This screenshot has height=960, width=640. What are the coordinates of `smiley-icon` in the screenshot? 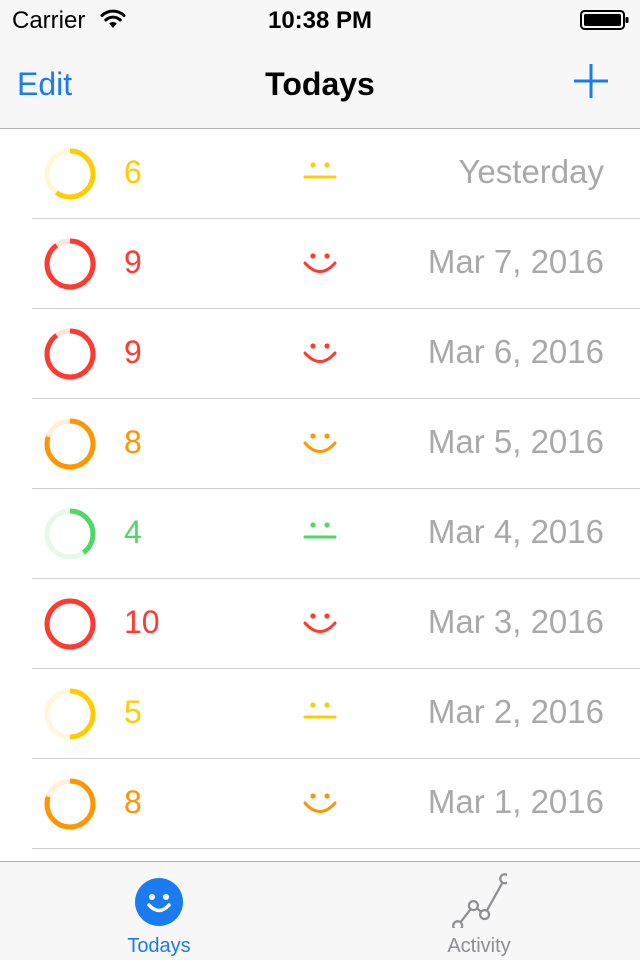 It's located at (159, 902).